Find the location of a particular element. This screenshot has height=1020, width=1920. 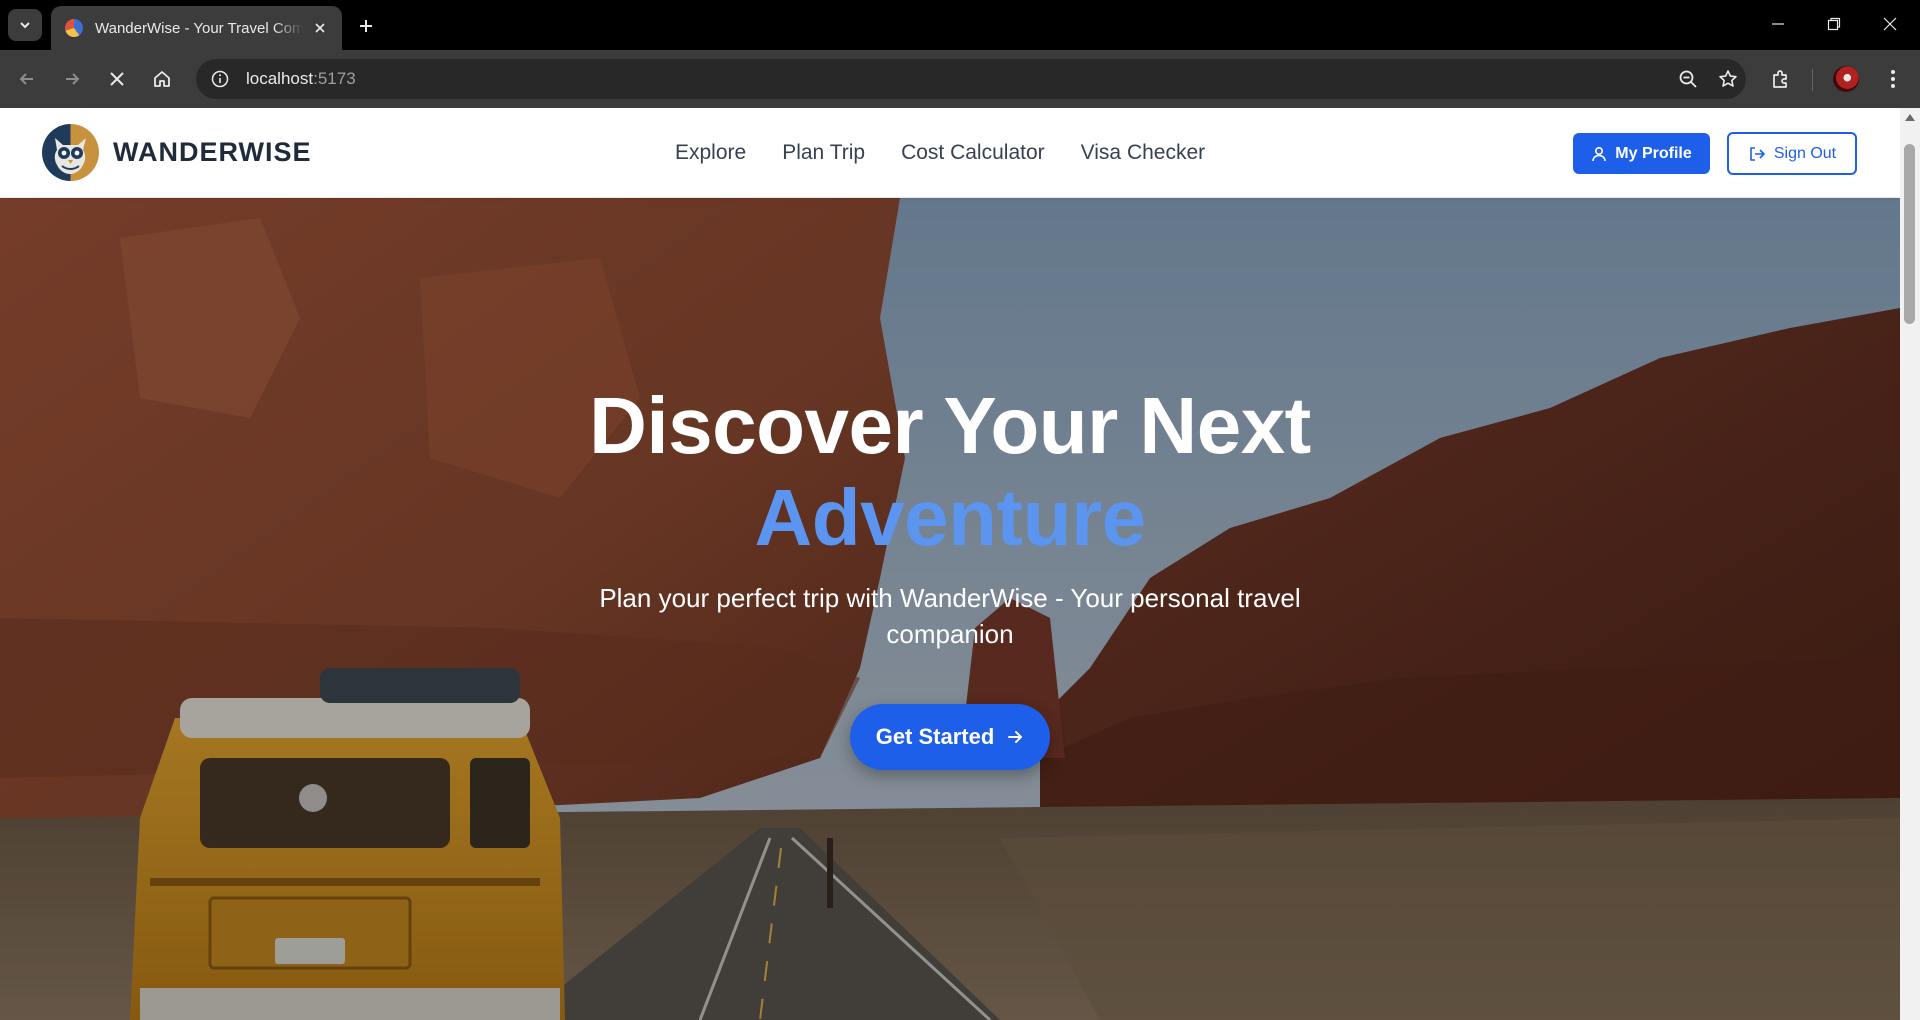

back-button is located at coordinates (27, 79).